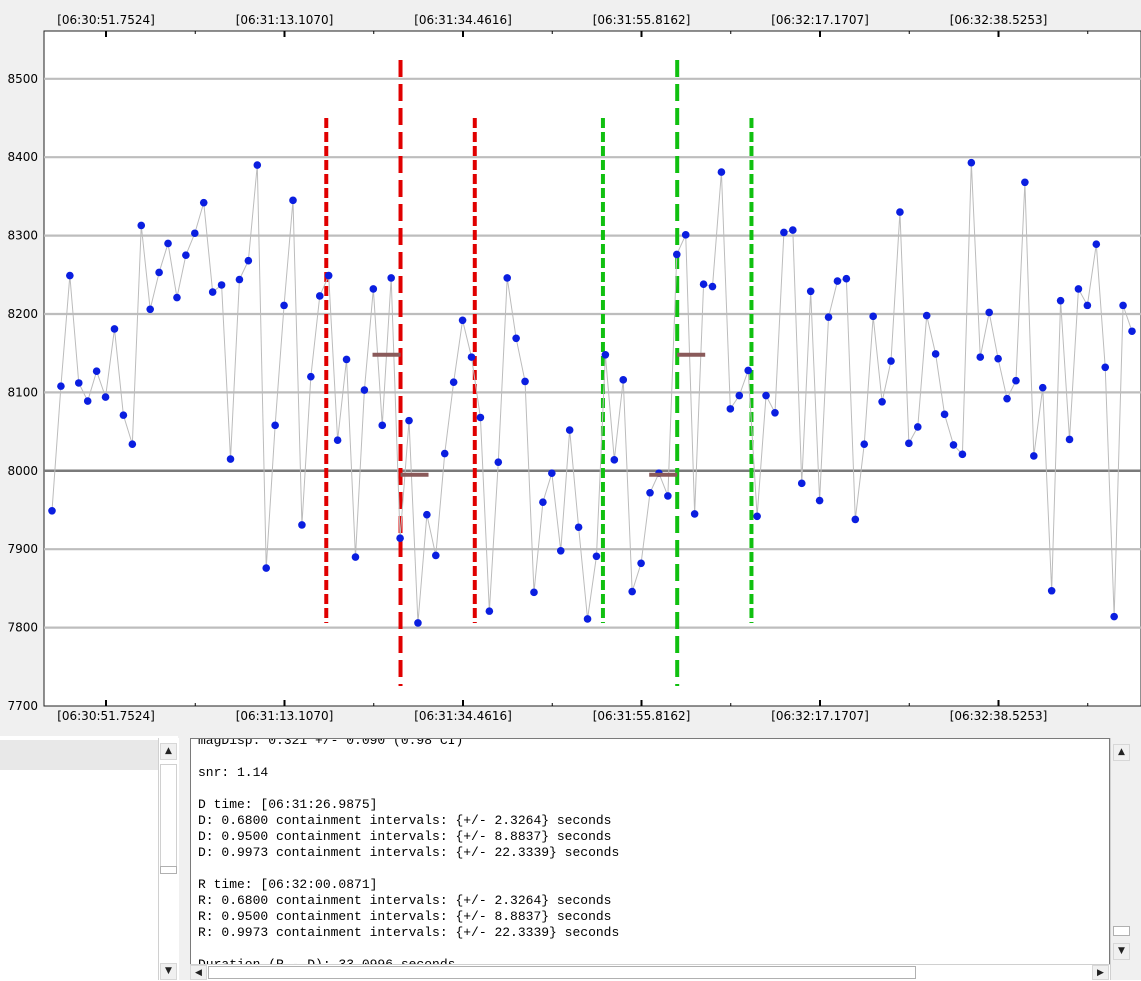 This screenshot has width=1141, height=981. Describe the element at coordinates (22, 549) in the screenshot. I see `y-tick-label: 7900` at that location.